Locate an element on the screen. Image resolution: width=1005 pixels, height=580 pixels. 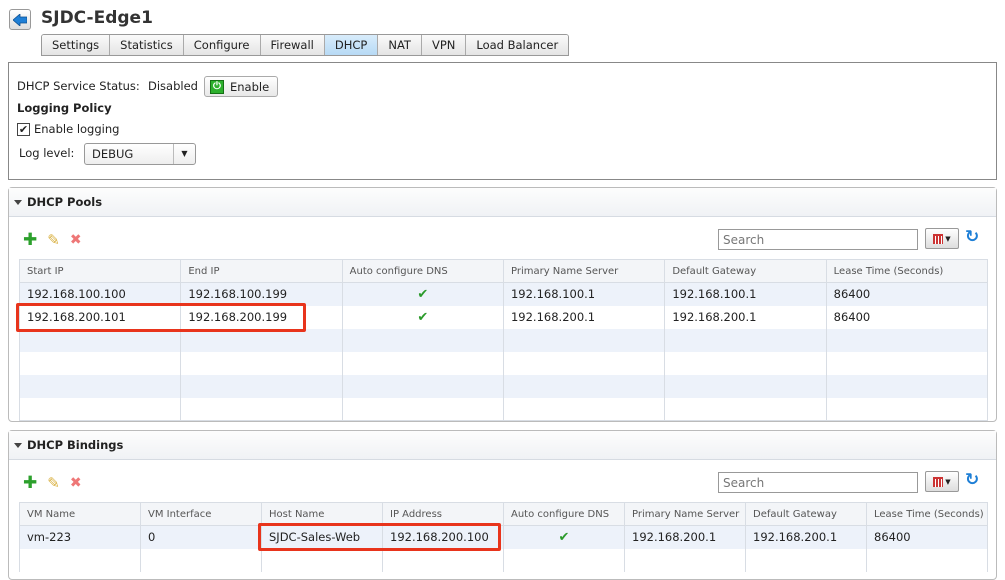
service-status-label: DHCP Service Status: is located at coordinates (78, 86).